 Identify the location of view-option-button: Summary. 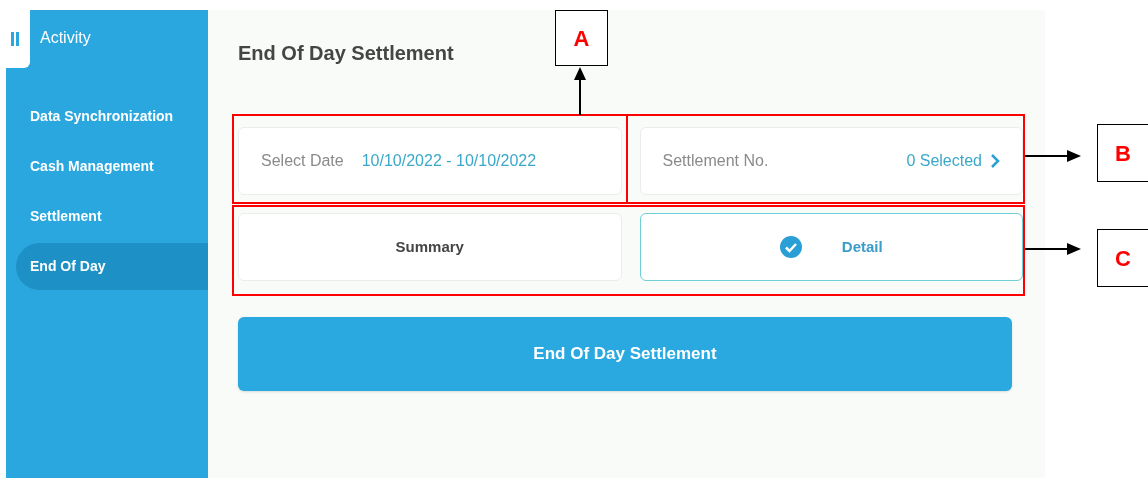
(430, 247).